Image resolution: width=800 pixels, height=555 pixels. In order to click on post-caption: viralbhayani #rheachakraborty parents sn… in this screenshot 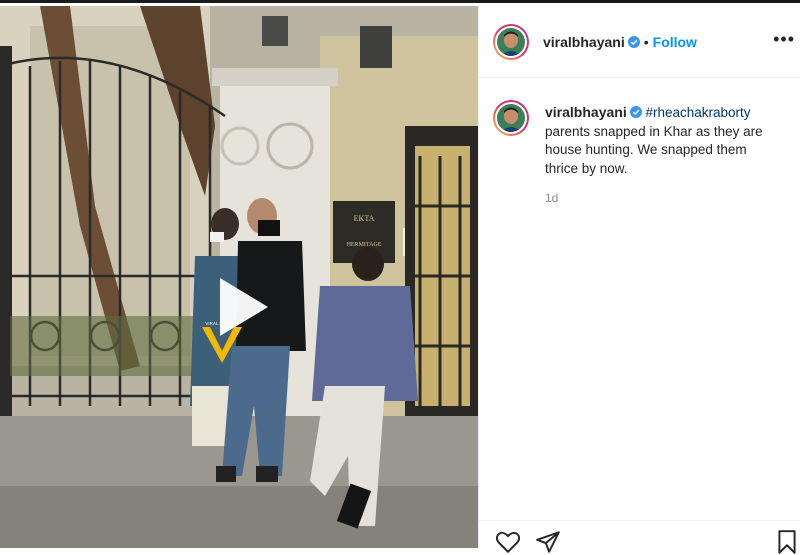, I will do `click(660, 140)`.